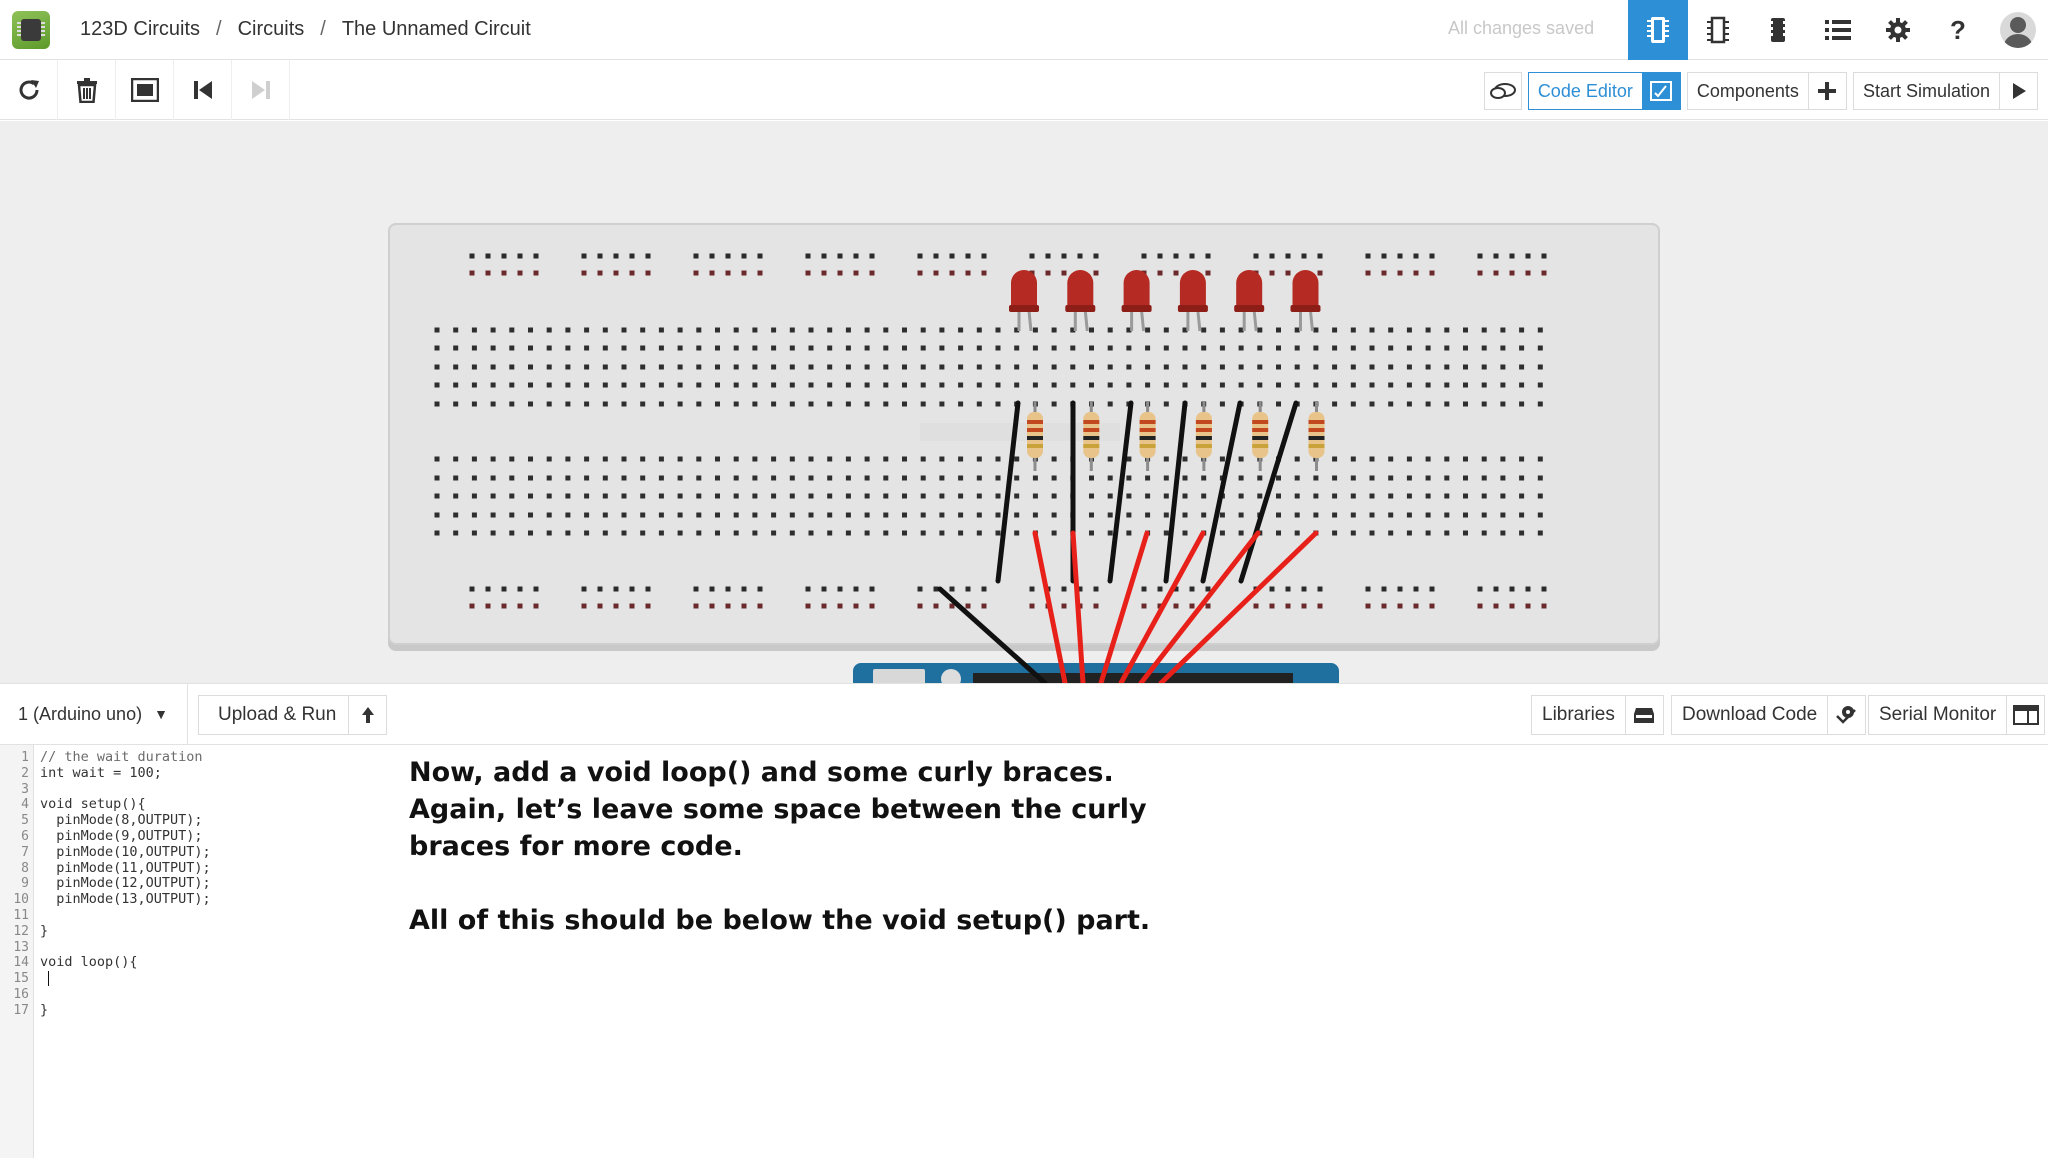 This screenshot has width=2048, height=1158. What do you see at coordinates (29, 90) in the screenshot?
I see `rotate-button` at bounding box center [29, 90].